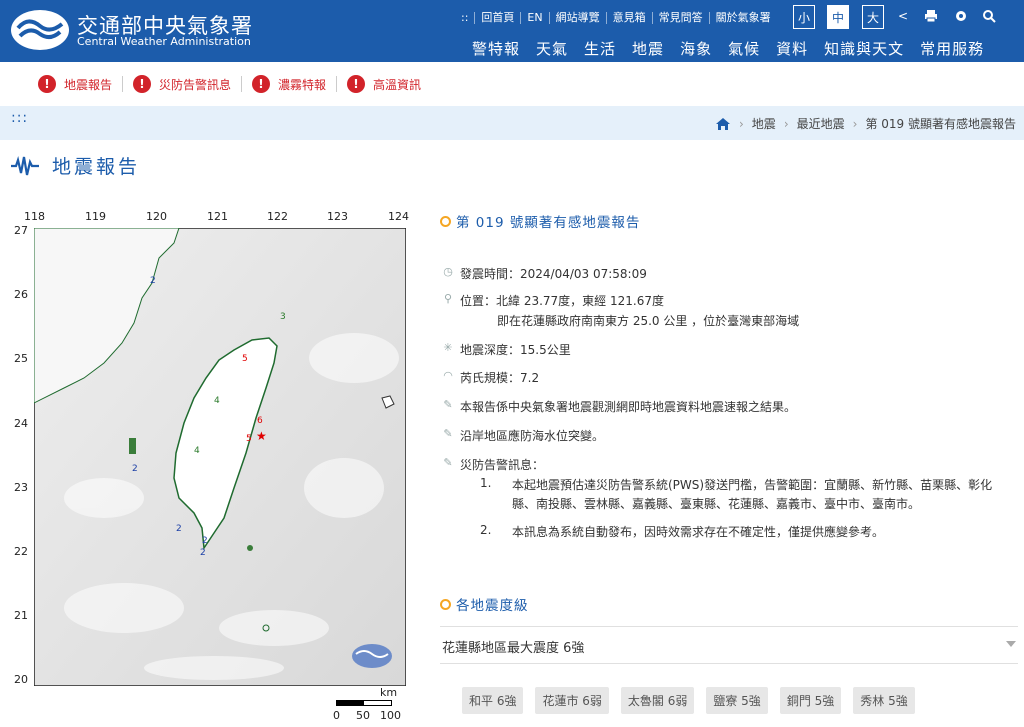 The height and width of the screenshot is (727, 1024). What do you see at coordinates (572, 700) in the screenshot?
I see `station-chip: 花蓮市 6弱` at bounding box center [572, 700].